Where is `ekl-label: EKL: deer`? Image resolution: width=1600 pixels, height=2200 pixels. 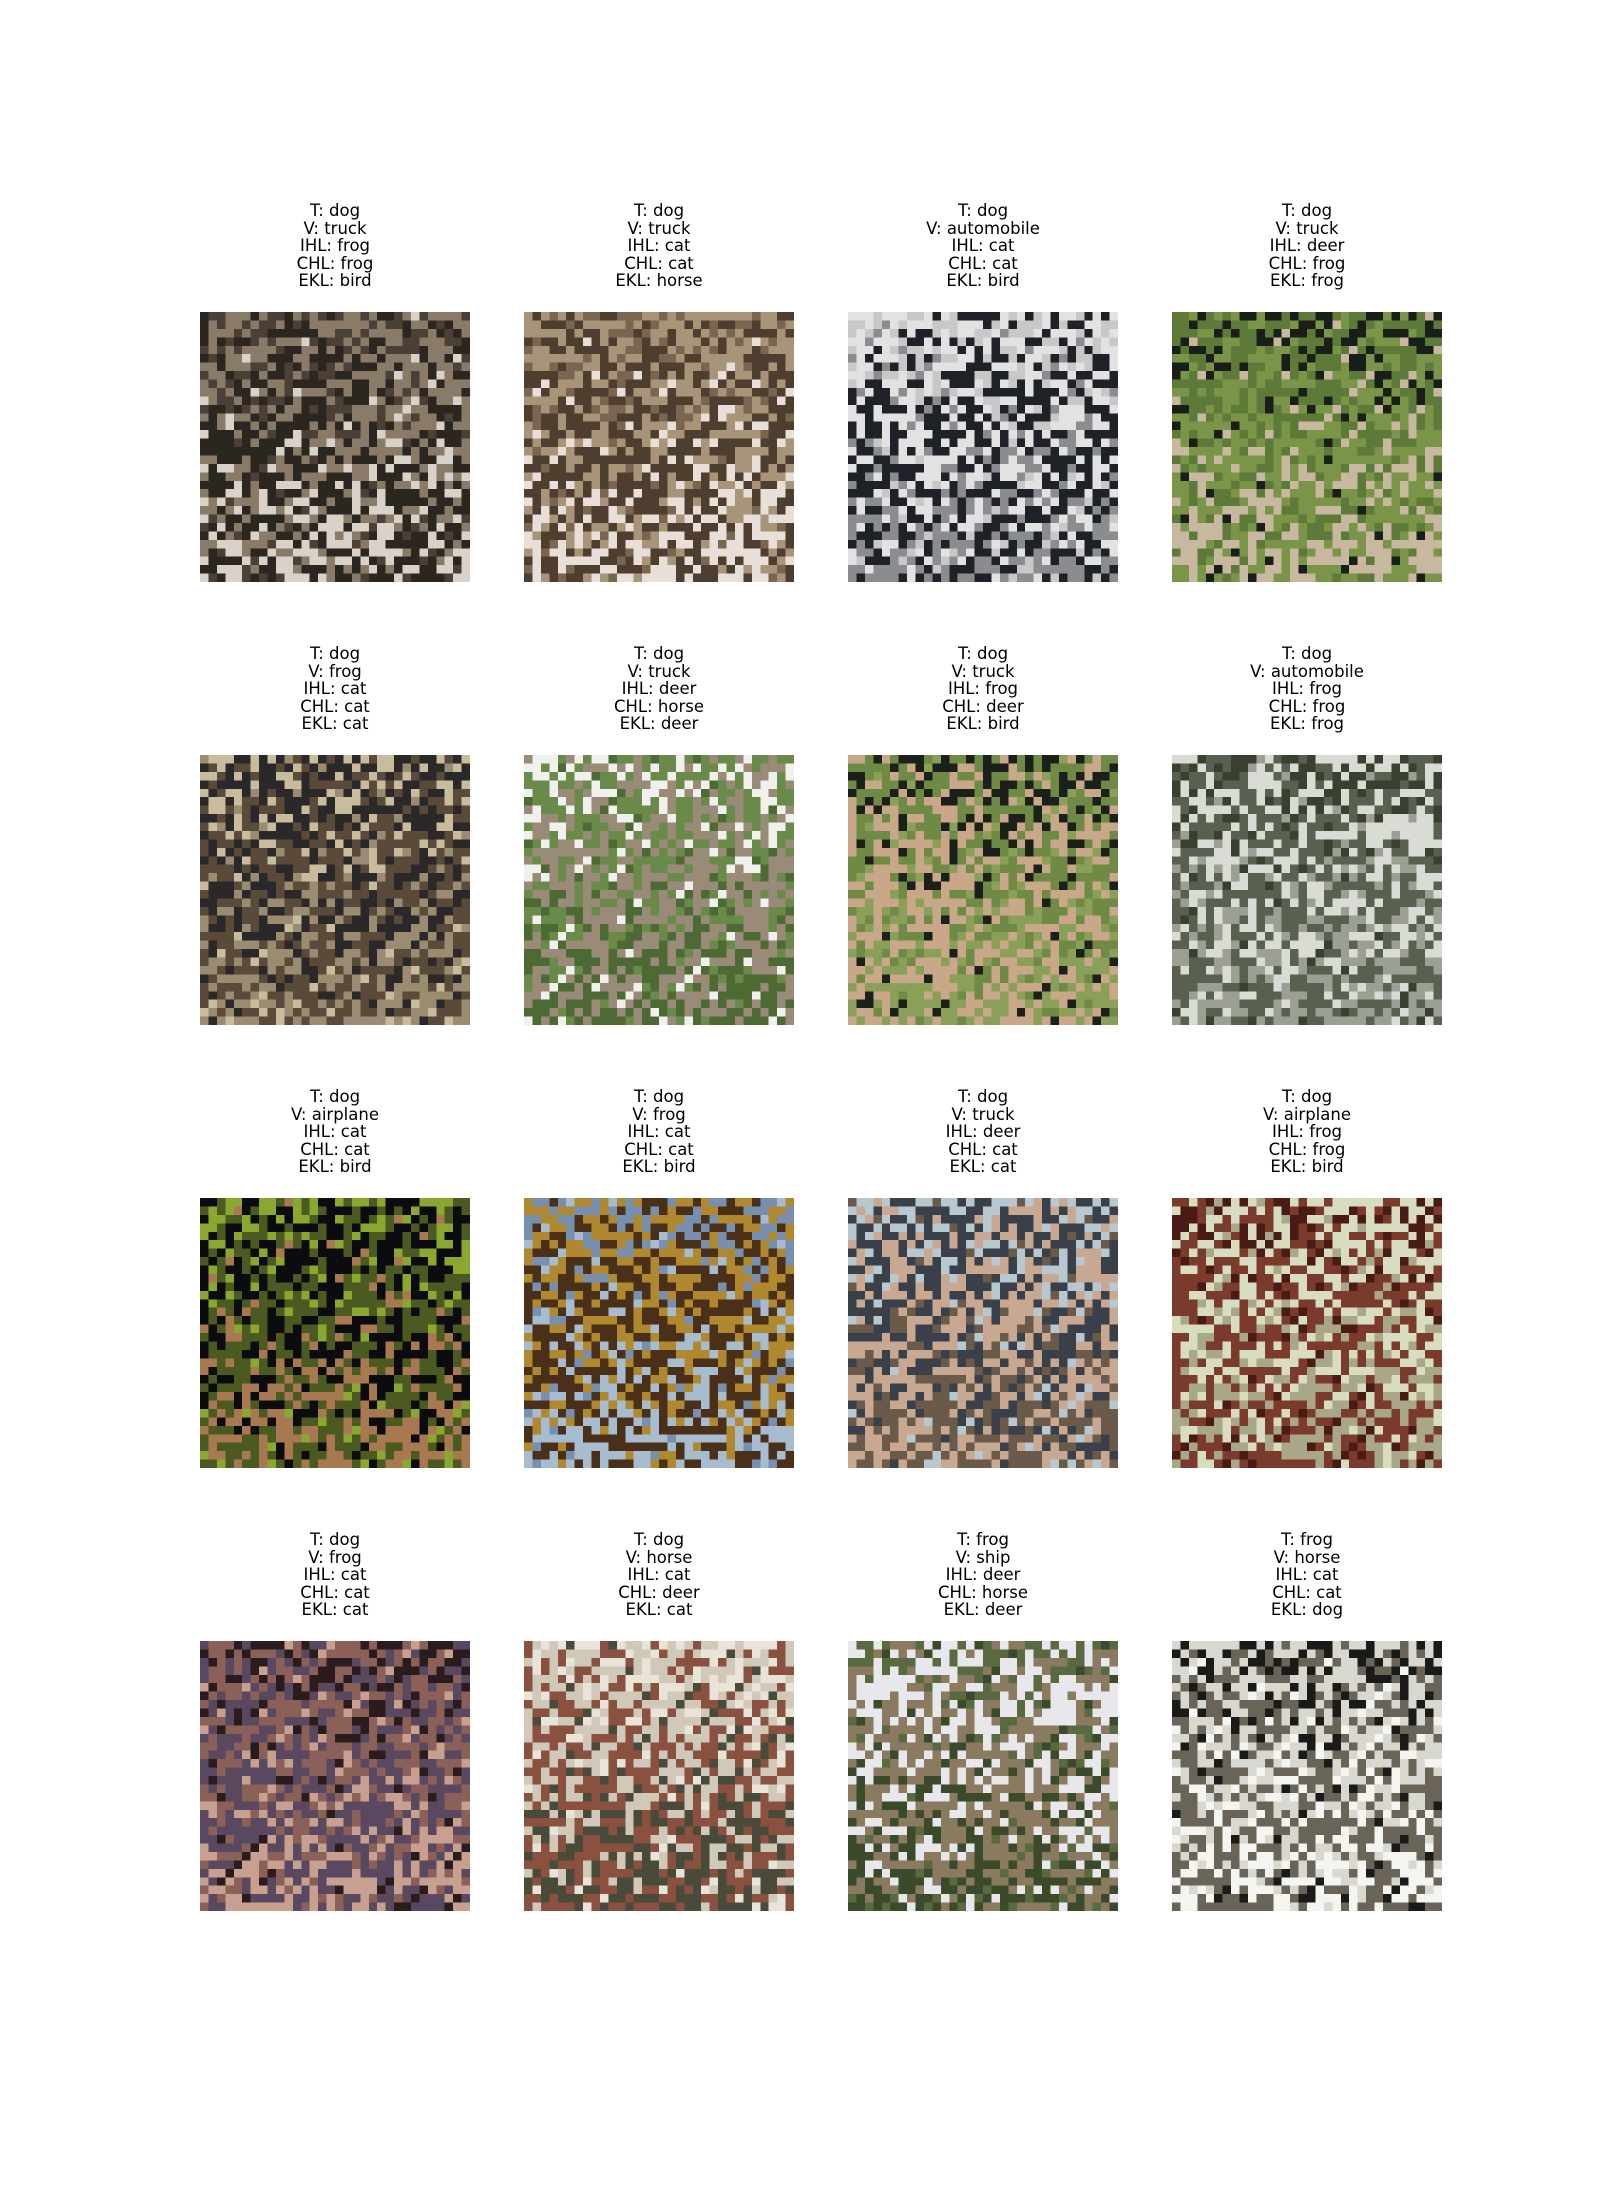
ekl-label: EKL: deer is located at coordinates (983, 1610).